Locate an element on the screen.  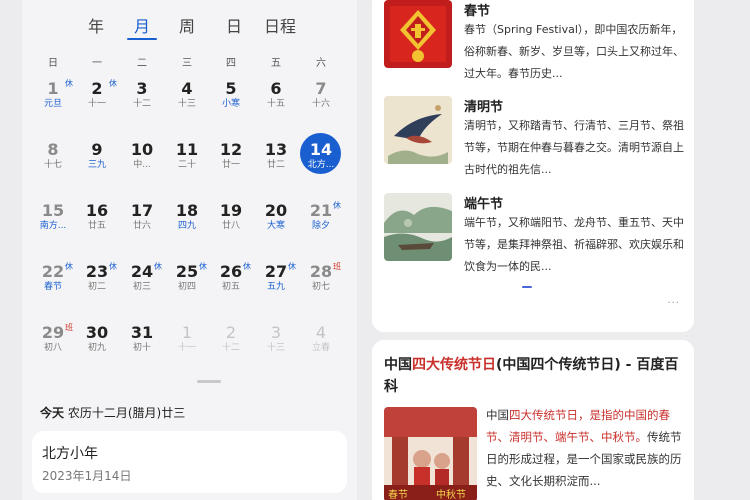
day-cell: 9 三九 is located at coordinates (97, 162).